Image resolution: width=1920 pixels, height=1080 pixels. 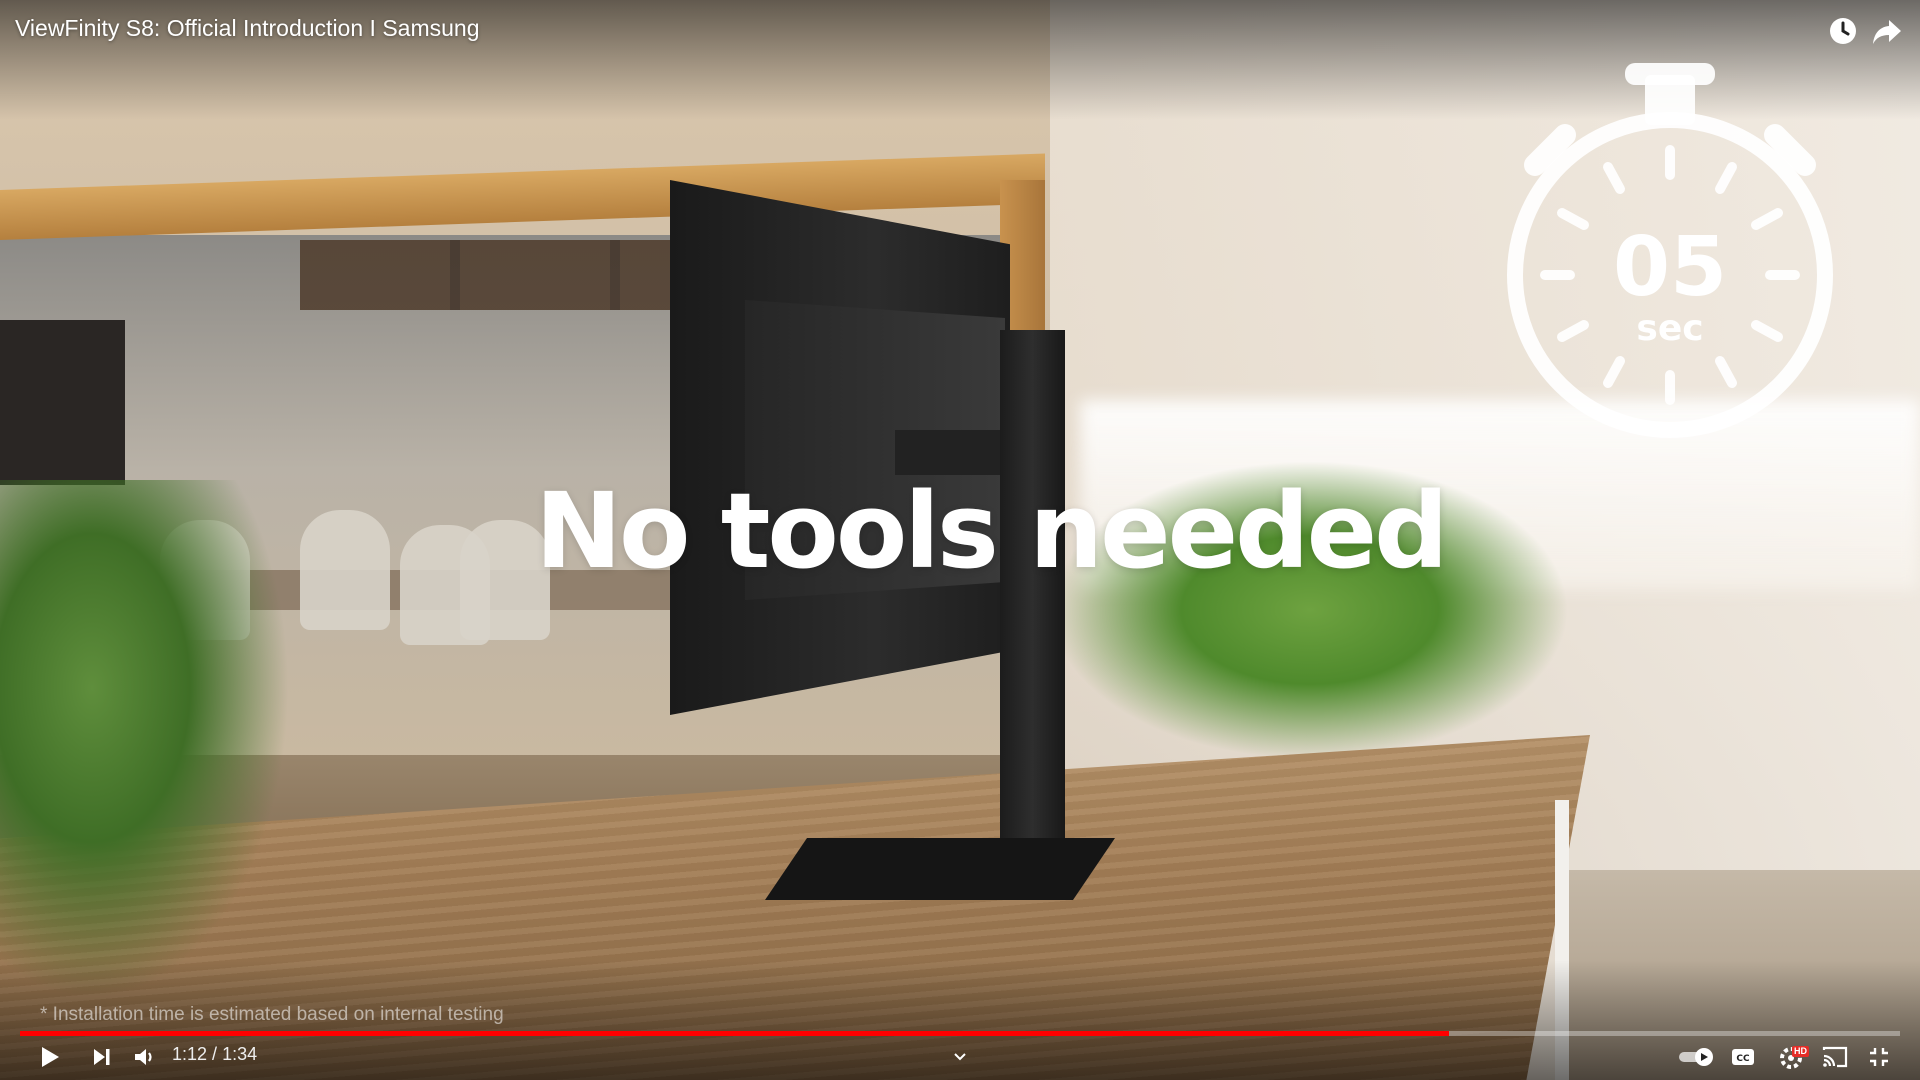 What do you see at coordinates (1669, 328) in the screenshot?
I see `timer-unit: sec` at bounding box center [1669, 328].